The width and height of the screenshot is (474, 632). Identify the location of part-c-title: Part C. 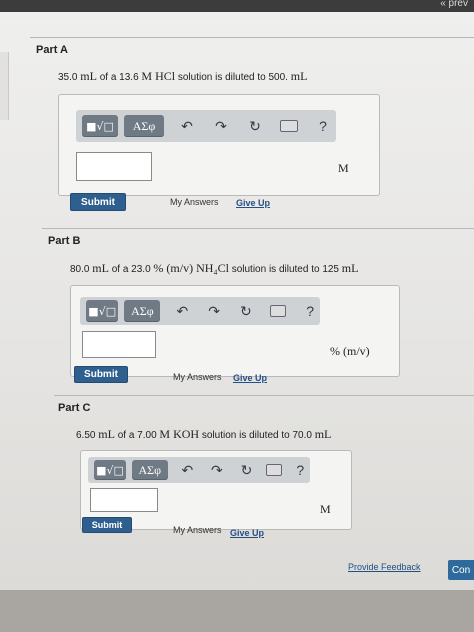
(74, 408).